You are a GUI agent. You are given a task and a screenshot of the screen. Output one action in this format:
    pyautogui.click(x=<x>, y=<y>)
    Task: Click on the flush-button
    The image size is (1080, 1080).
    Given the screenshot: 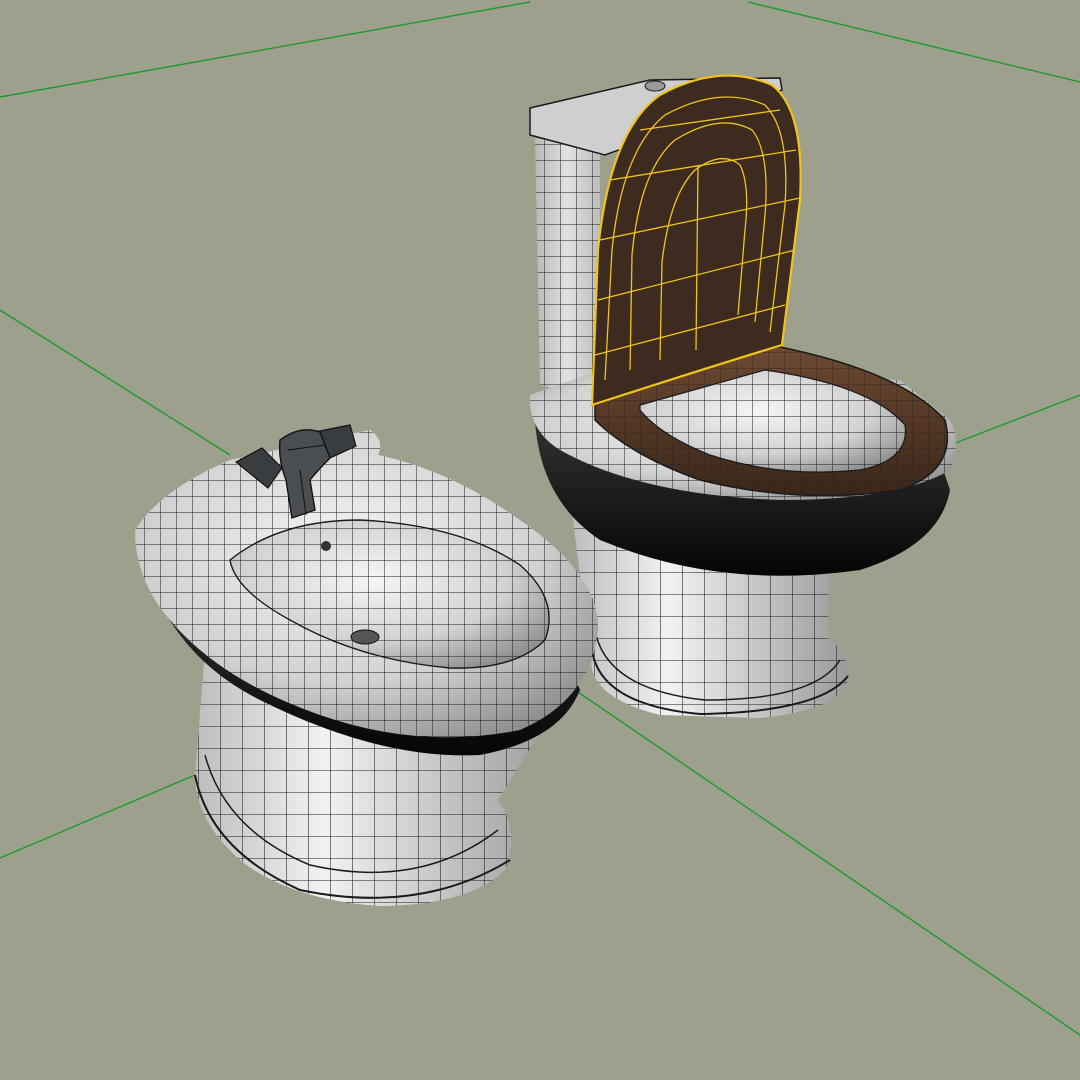 What is the action you would take?
    pyautogui.click(x=655, y=86)
    